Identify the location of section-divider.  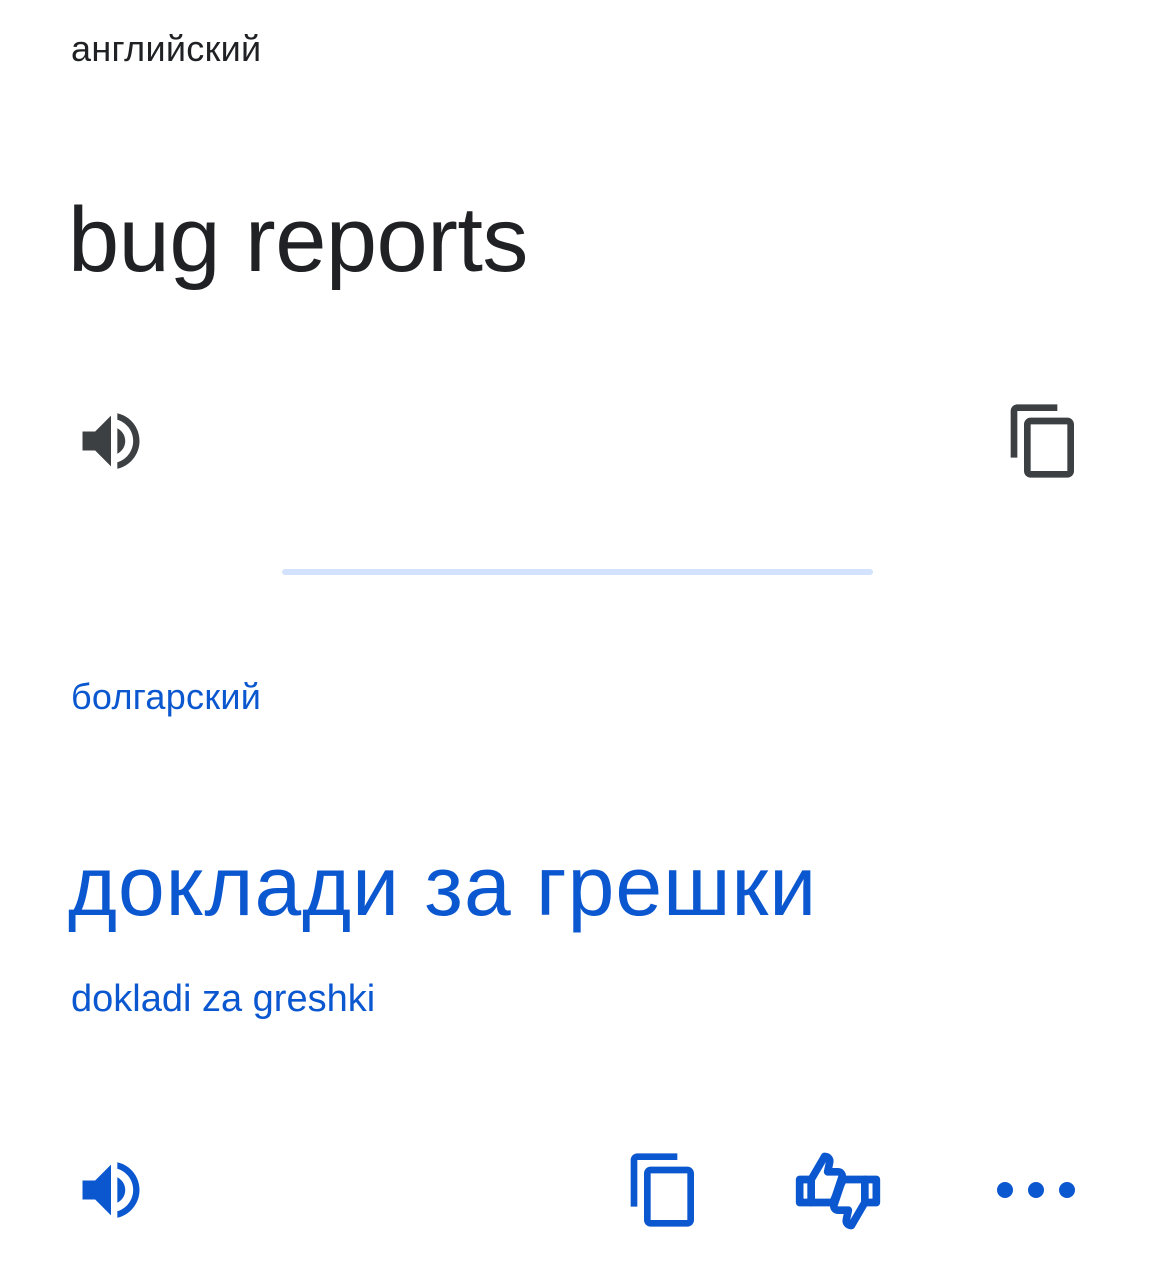
(577, 572).